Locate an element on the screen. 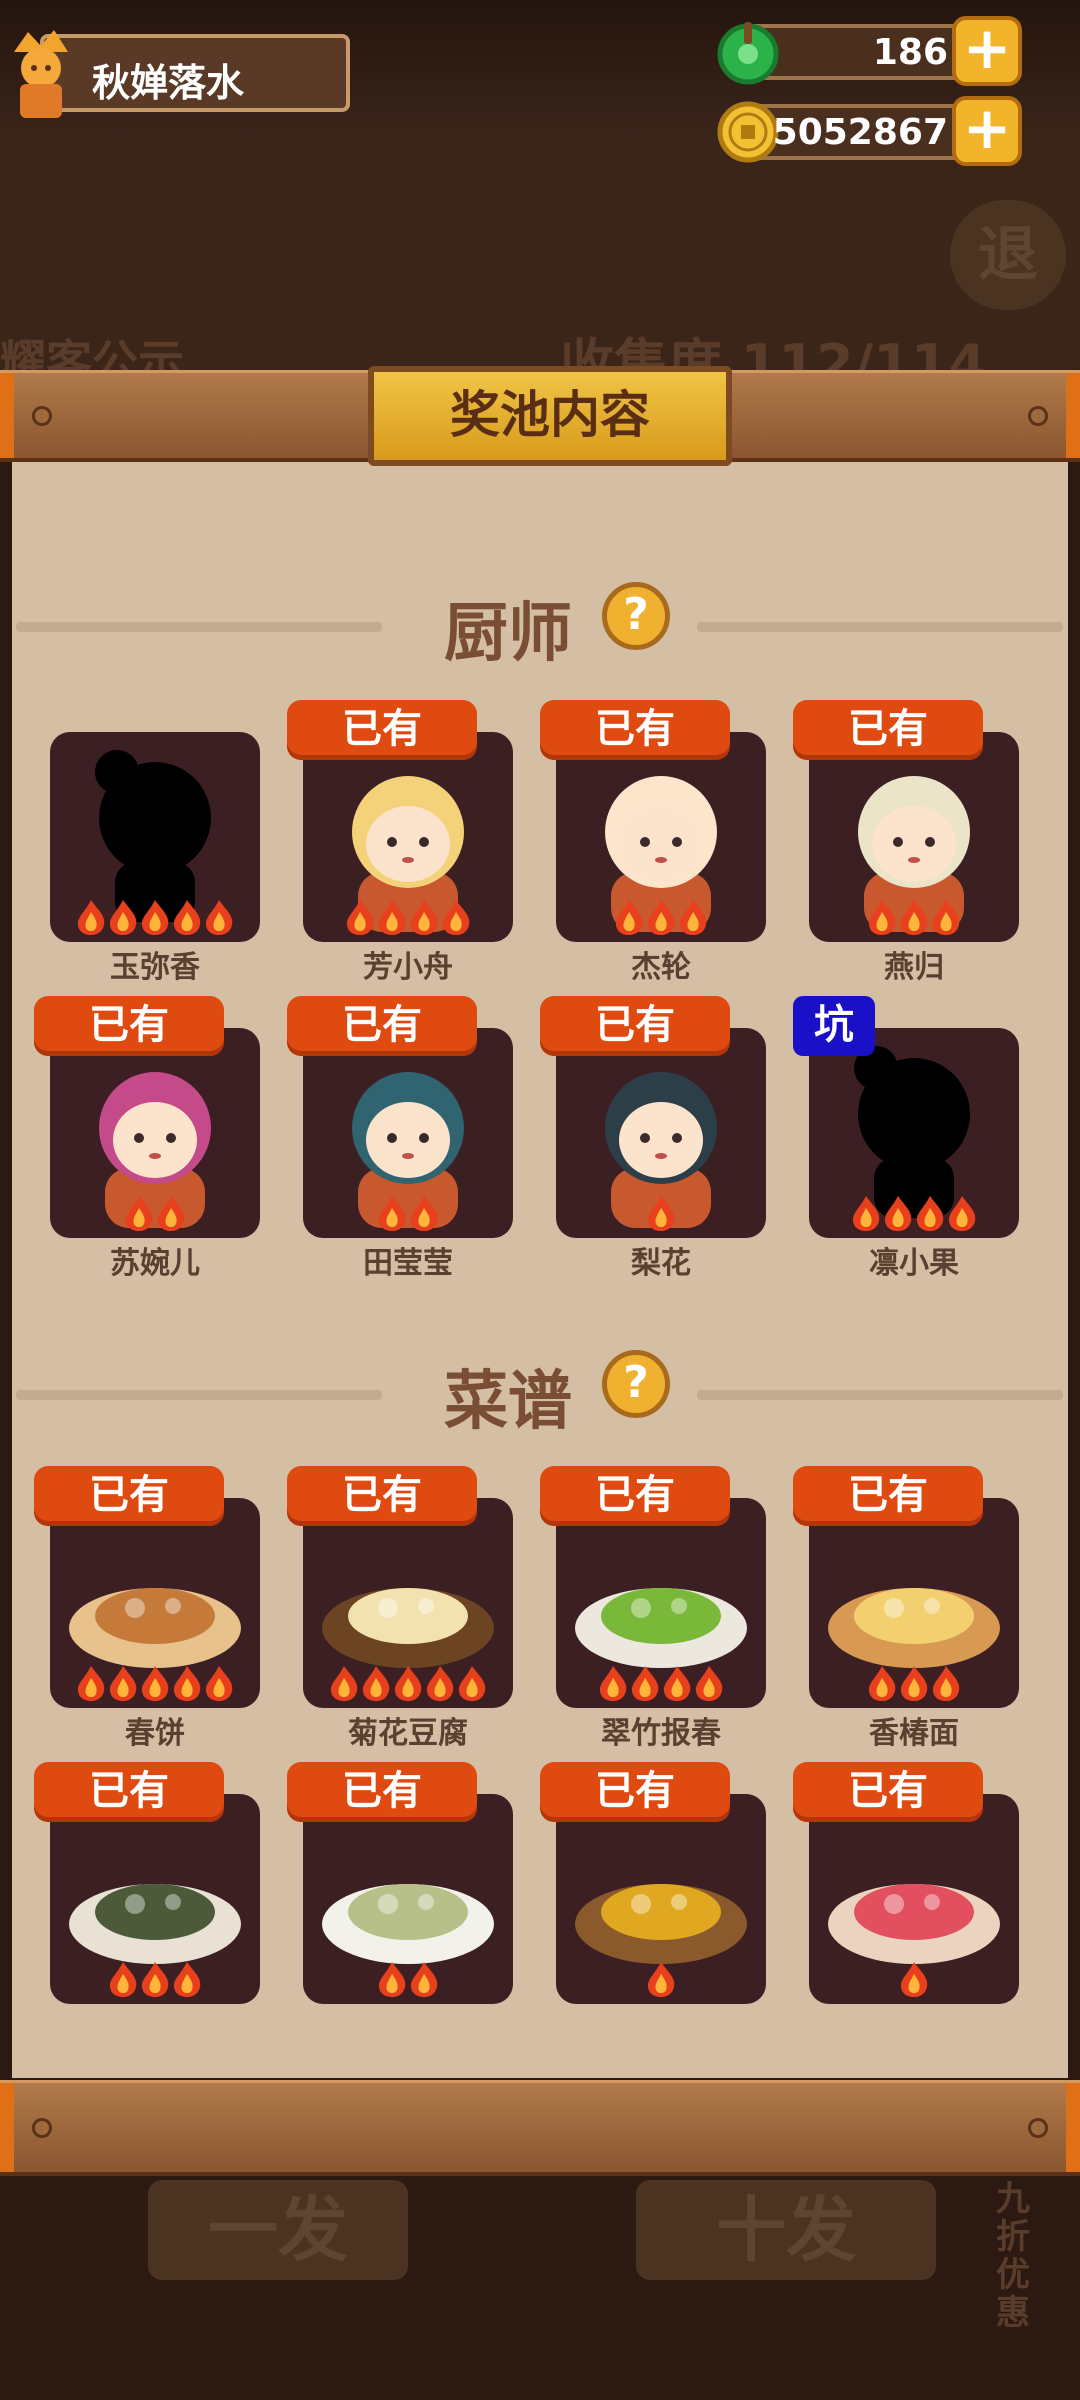 Image resolution: width=1080 pixels, height=2400 pixels. chef-name: 田莹莹 is located at coordinates (408, 1263).